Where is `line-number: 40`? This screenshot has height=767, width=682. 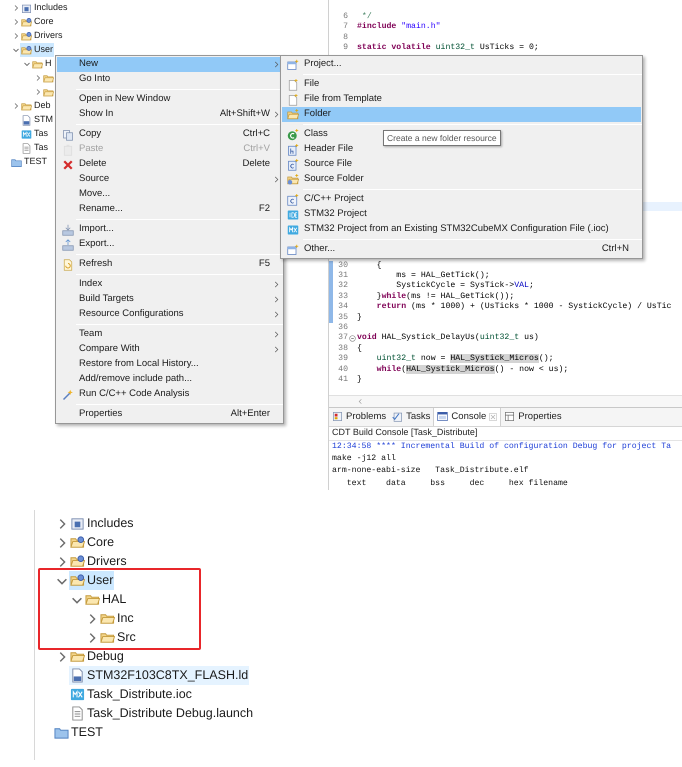
line-number: 40 is located at coordinates (342, 370).